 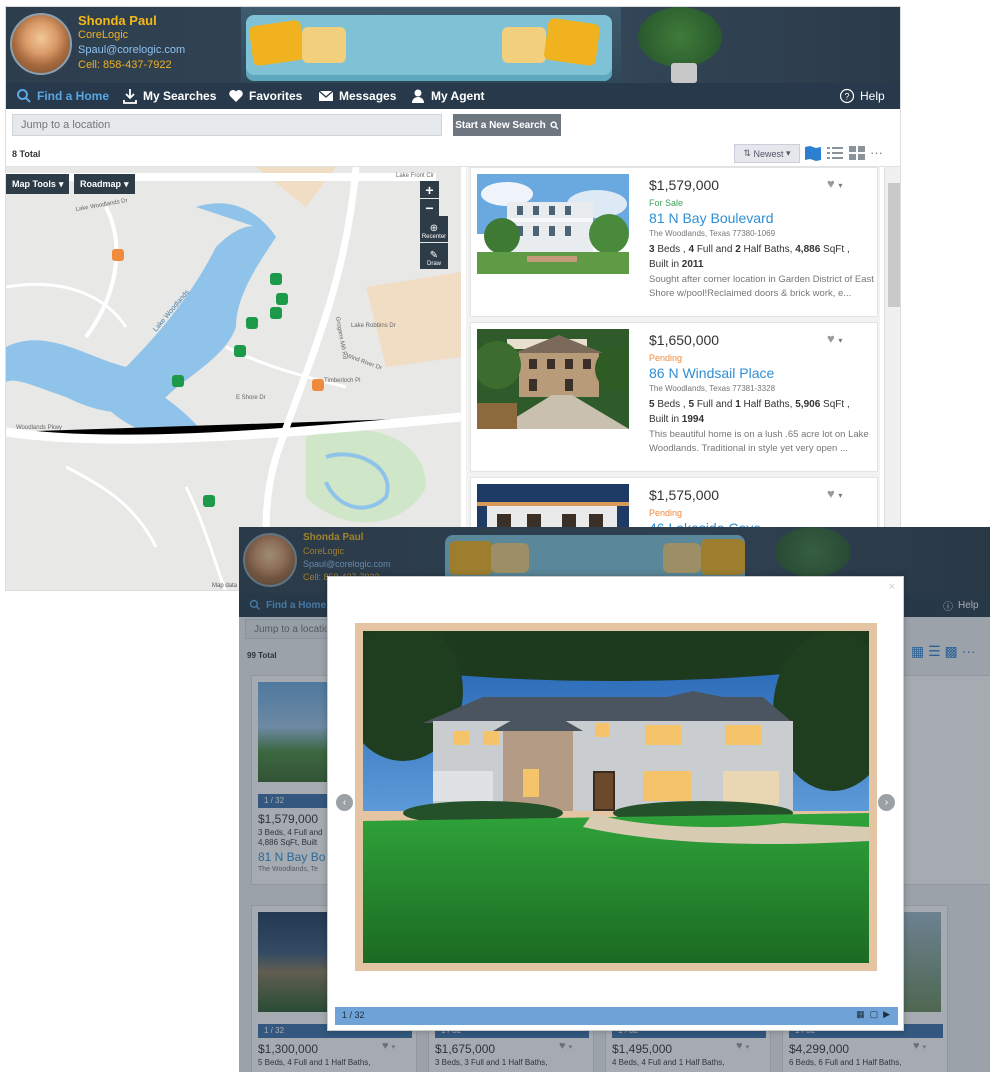 What do you see at coordinates (373, 326) in the screenshot?
I see `map-label: Lake Robbins Dr` at bounding box center [373, 326].